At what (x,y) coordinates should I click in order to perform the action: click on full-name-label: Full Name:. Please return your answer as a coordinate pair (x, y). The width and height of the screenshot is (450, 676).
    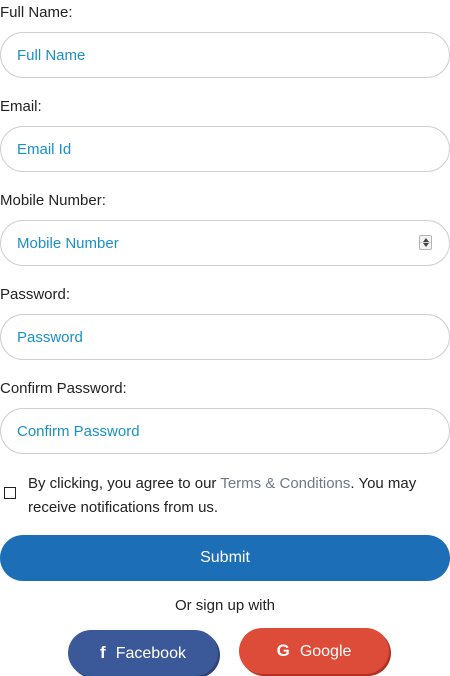
    Looking at the image, I should click on (36, 12).